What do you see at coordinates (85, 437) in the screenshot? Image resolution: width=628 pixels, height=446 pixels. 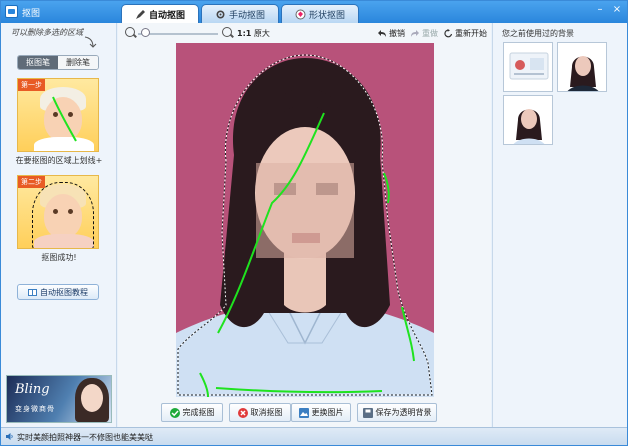 I see `status-text: 实时美颜拍照神器一不修图也能美美哒` at bounding box center [85, 437].